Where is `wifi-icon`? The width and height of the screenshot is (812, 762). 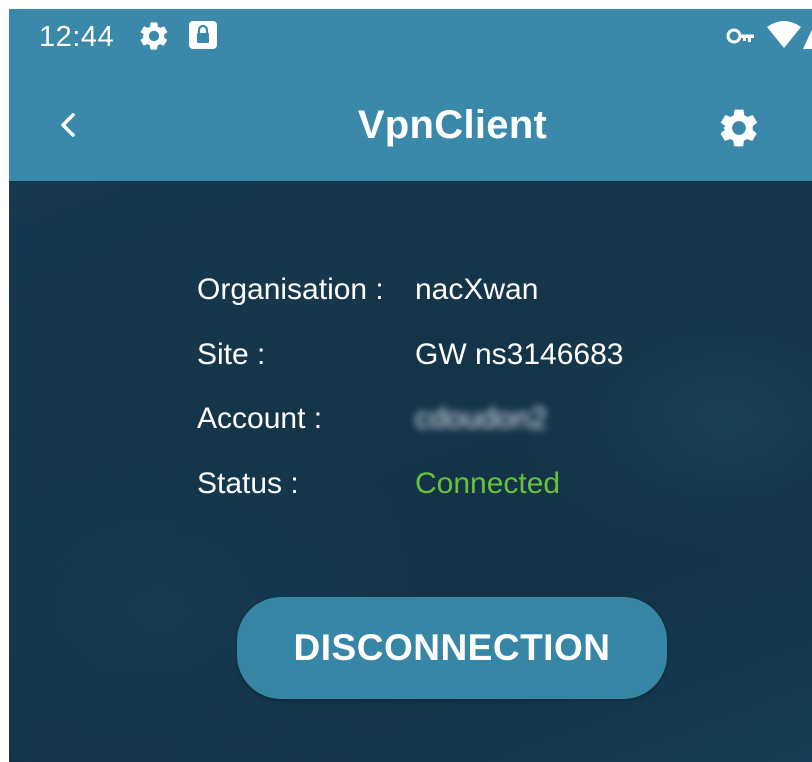
wifi-icon is located at coordinates (784, 34).